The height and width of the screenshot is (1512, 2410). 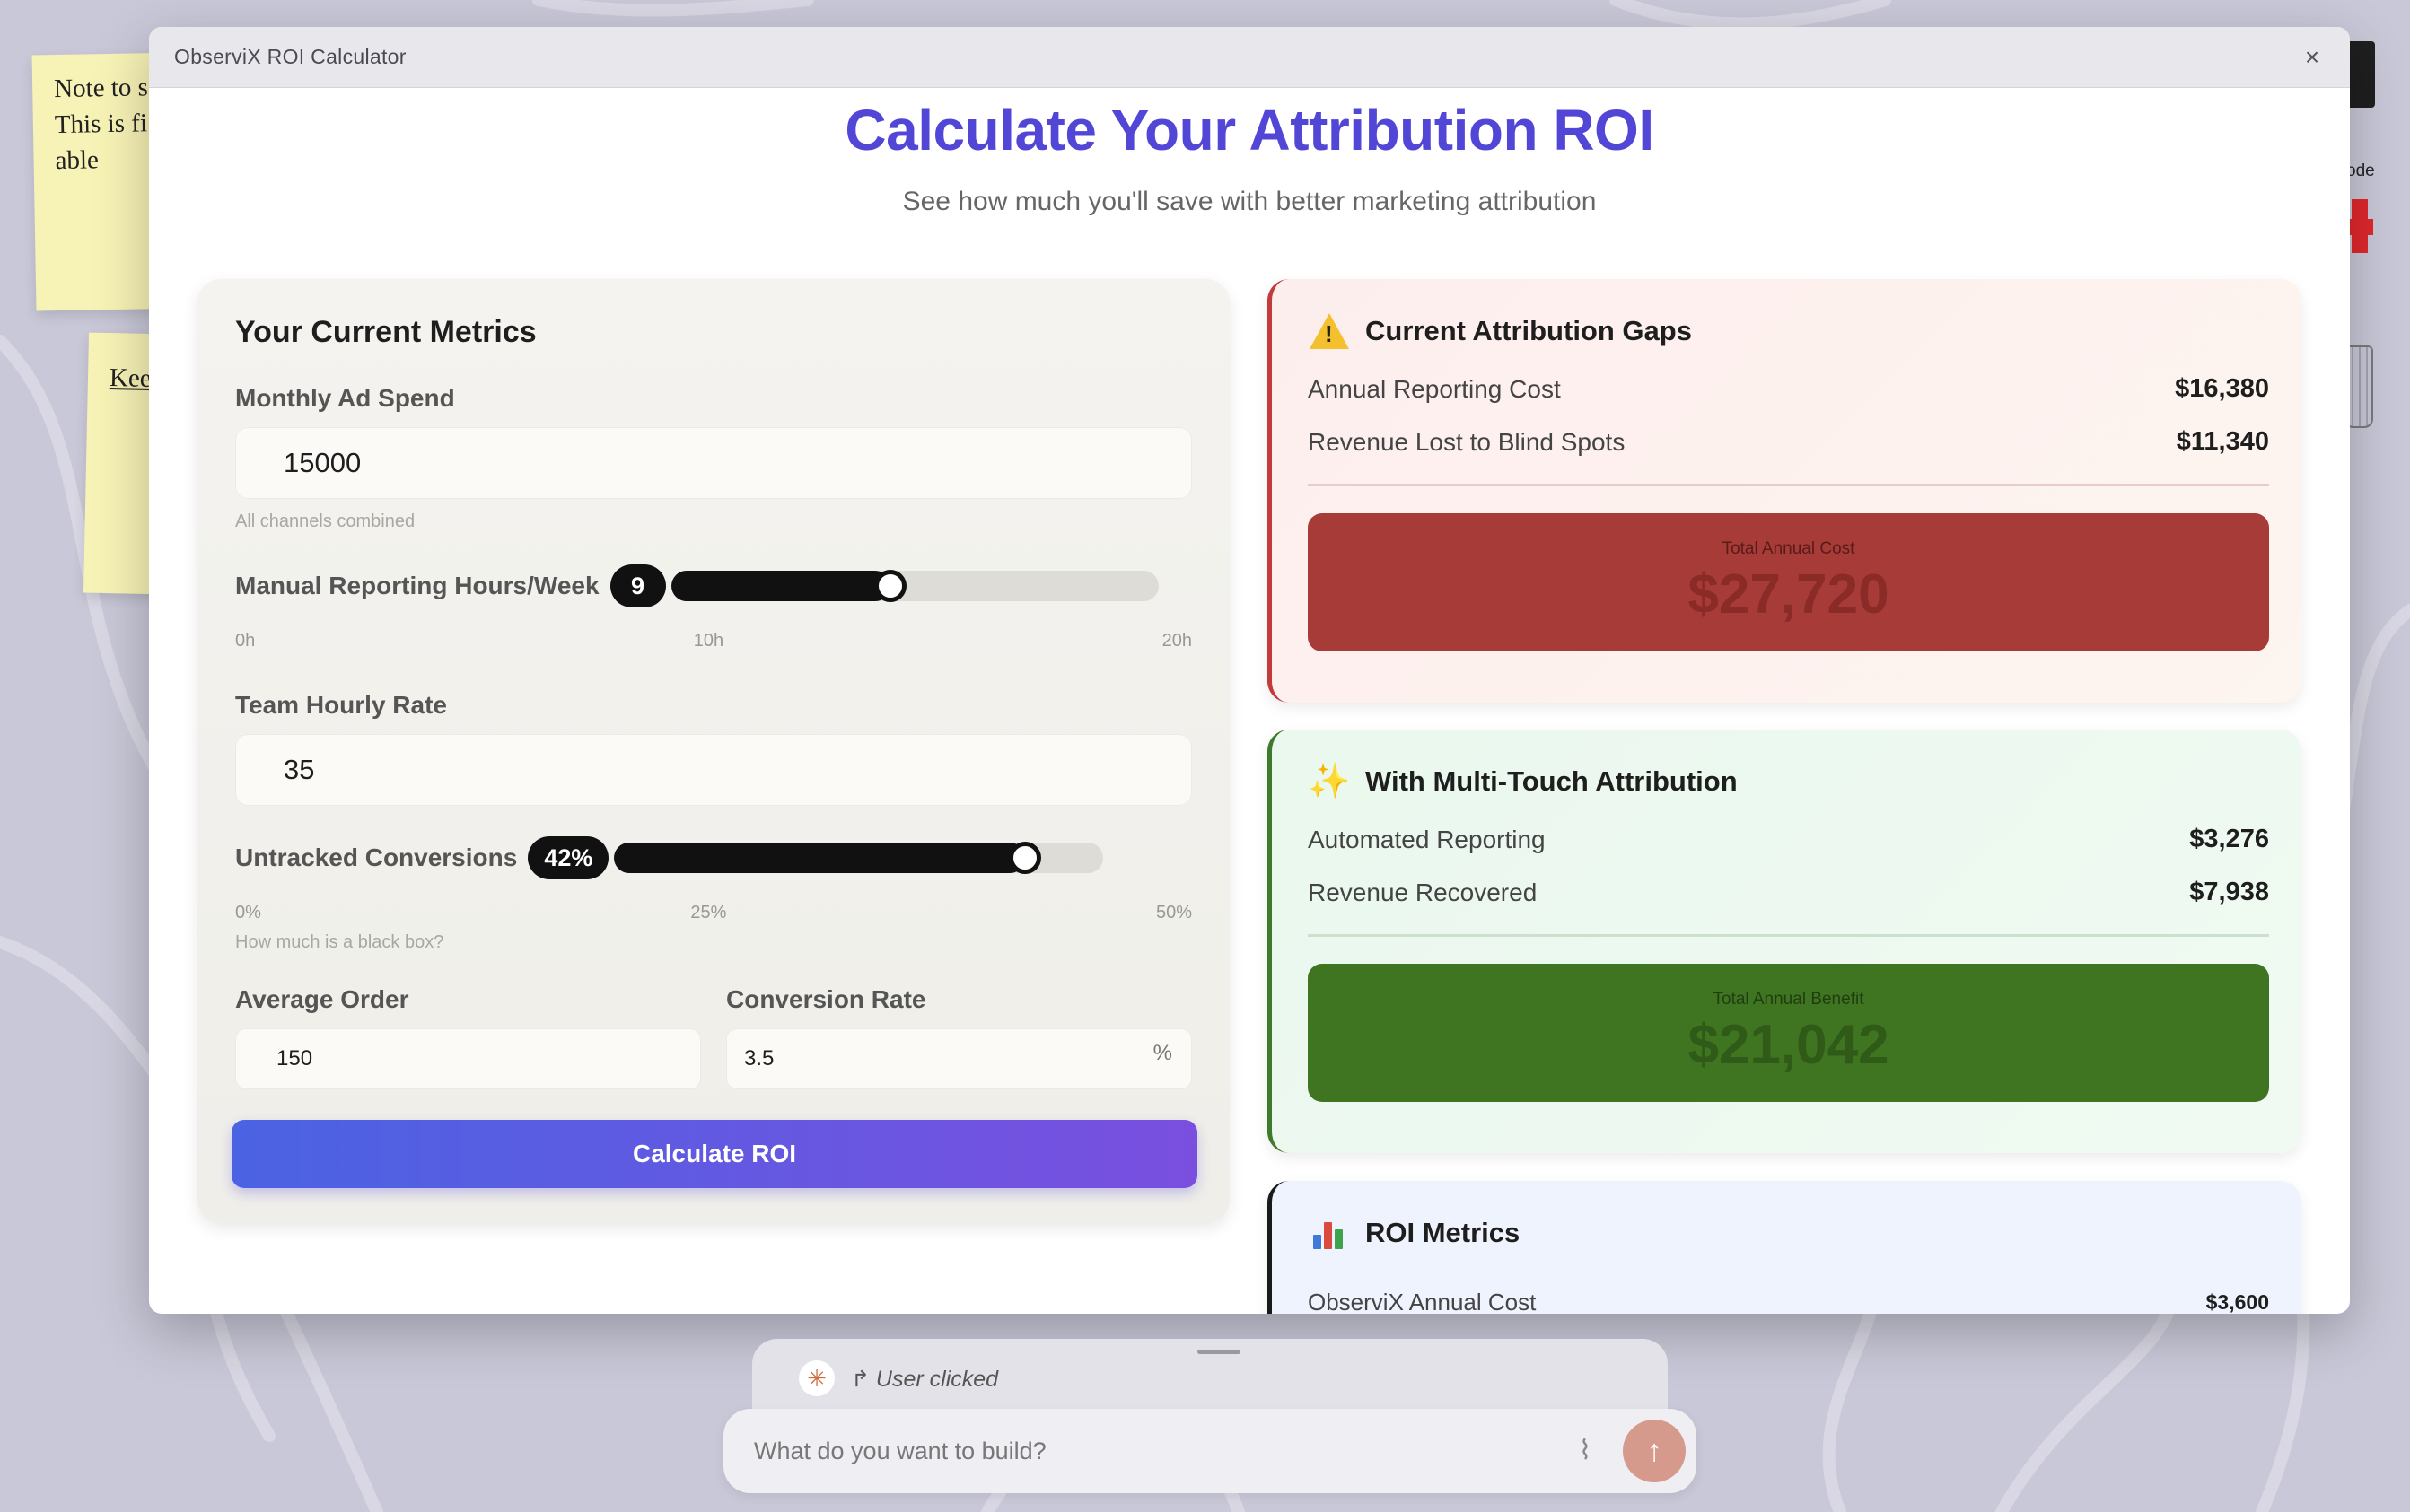 I want to click on chat-composer: ✳ ↱ User clicked ⌇ ↑, so click(x=1209, y=1419).